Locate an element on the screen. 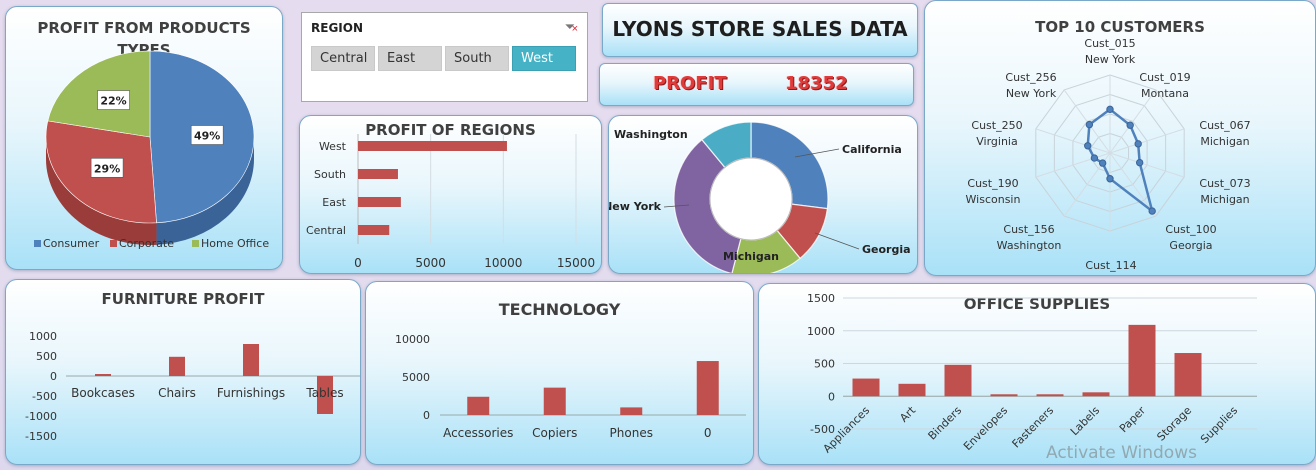 The width and height of the screenshot is (1316, 470). radar-axis-label: Cust_256 is located at coordinates (1030, 77).